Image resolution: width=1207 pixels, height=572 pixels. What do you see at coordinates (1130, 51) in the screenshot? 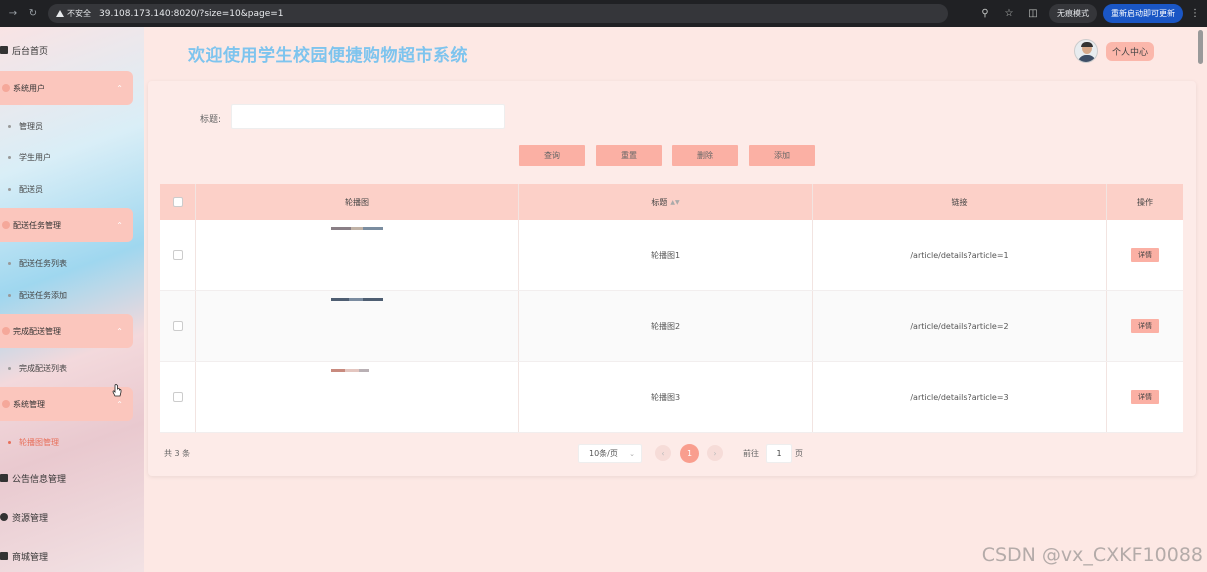
I see `profile-button: 个人中心` at bounding box center [1130, 51].